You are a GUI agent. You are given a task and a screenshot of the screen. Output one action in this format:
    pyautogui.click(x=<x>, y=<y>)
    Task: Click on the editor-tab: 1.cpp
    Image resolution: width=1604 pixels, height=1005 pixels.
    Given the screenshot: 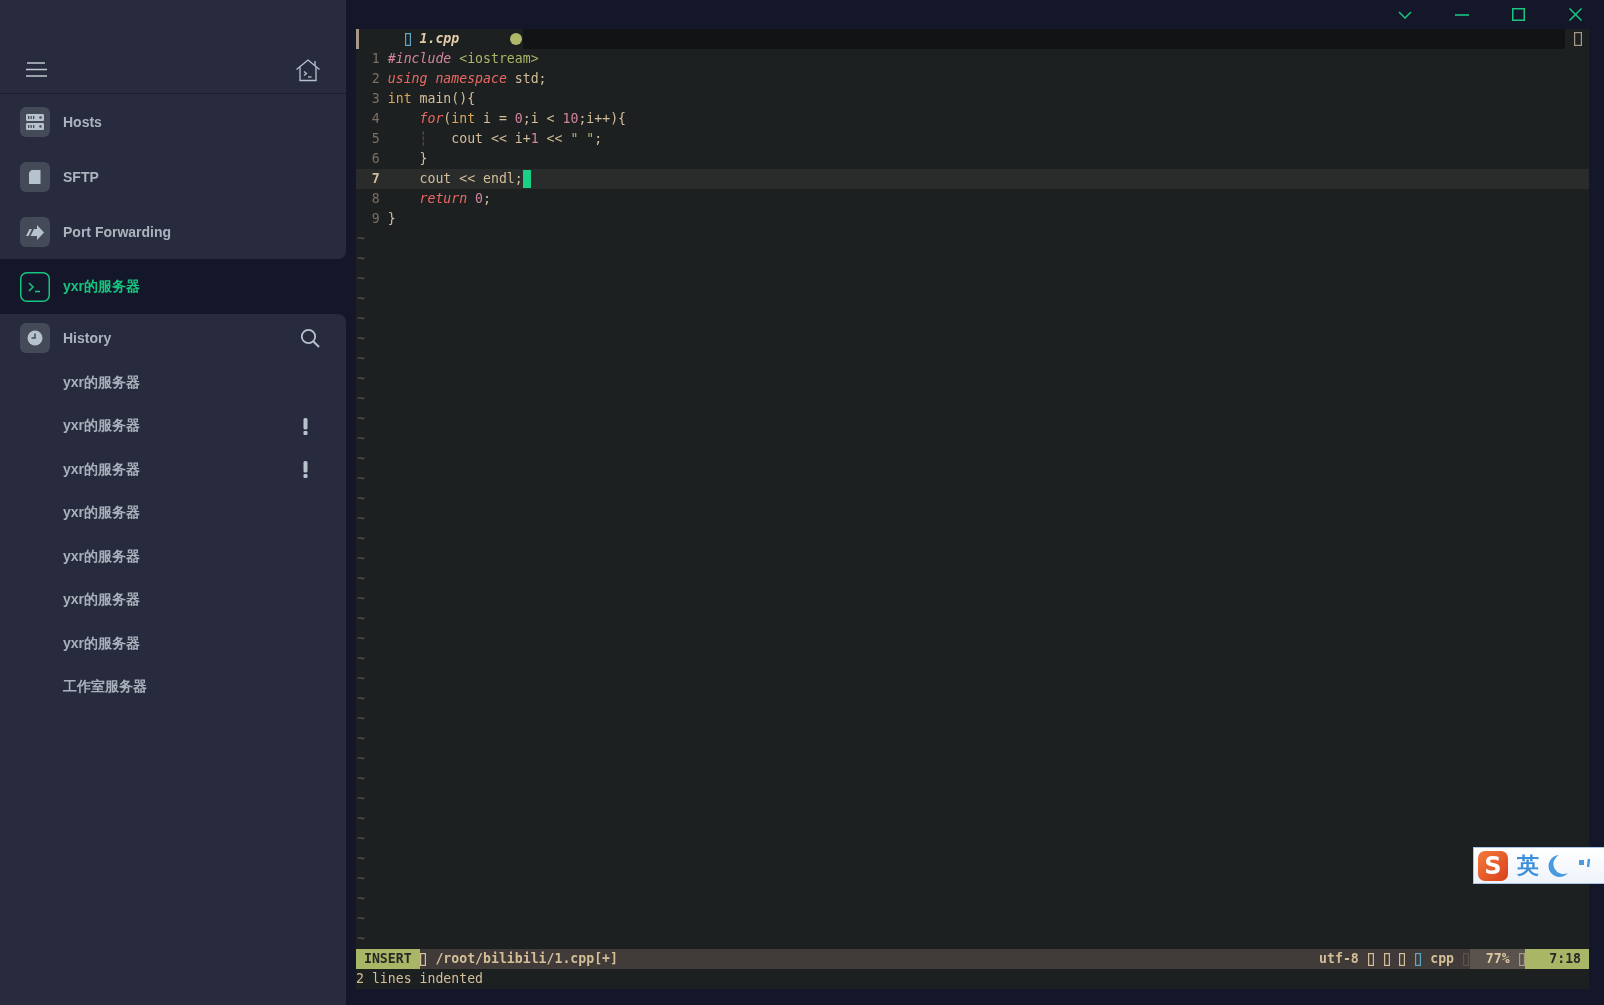 What is the action you would take?
    pyautogui.click(x=439, y=39)
    